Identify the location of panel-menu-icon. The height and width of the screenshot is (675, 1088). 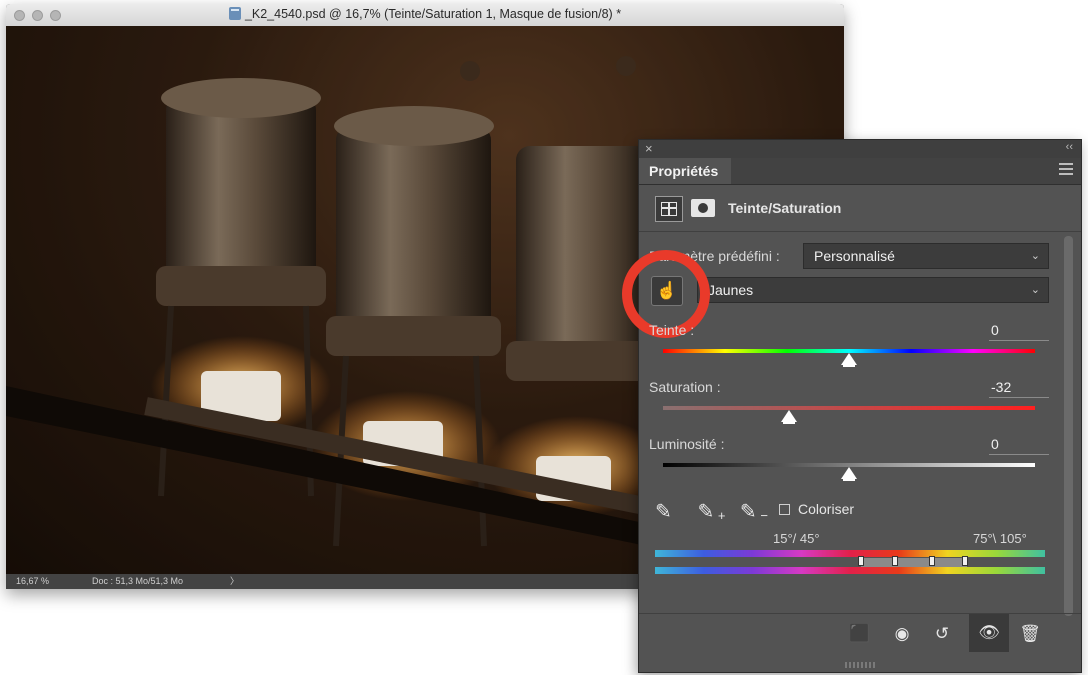
(1066, 169).